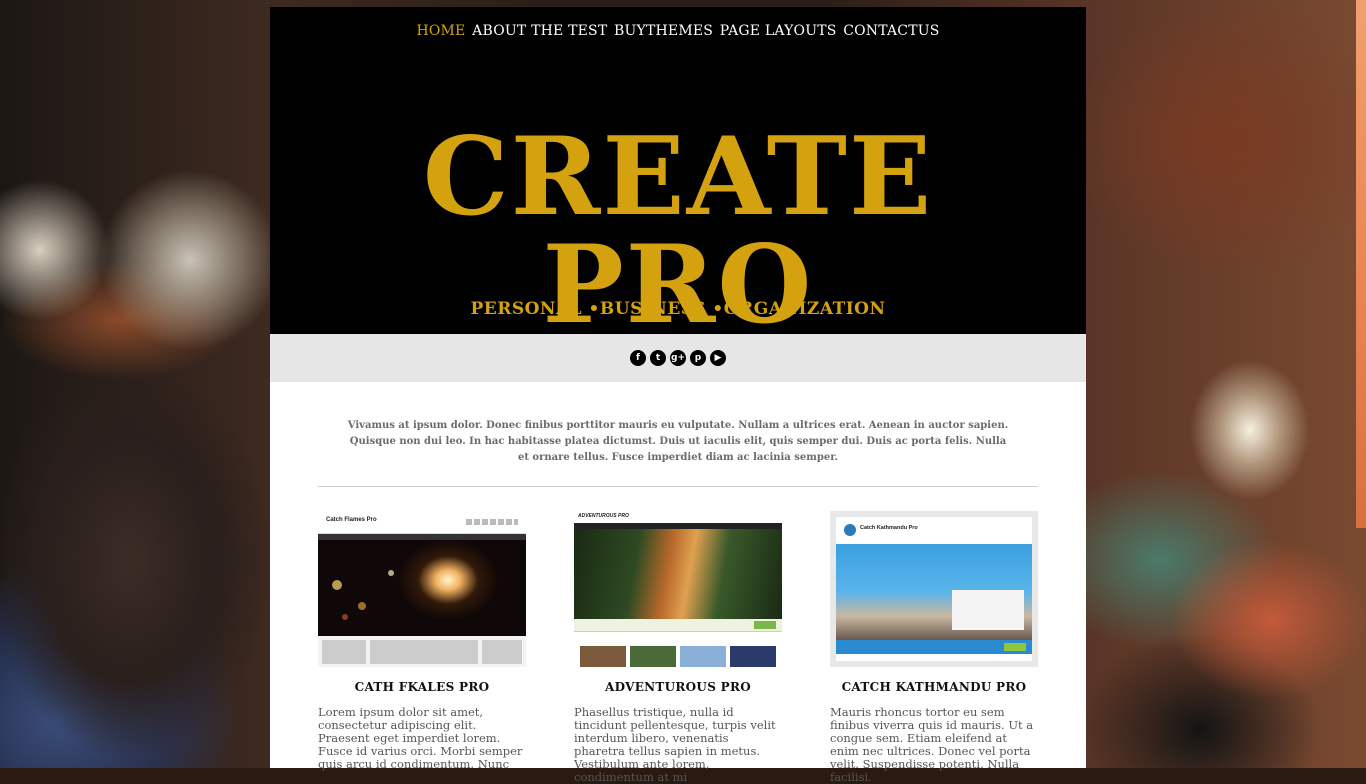 The image size is (1366, 784). Describe the element at coordinates (934, 589) in the screenshot. I see `theme-thumbnail: Catch Kathmandu Pro` at that location.